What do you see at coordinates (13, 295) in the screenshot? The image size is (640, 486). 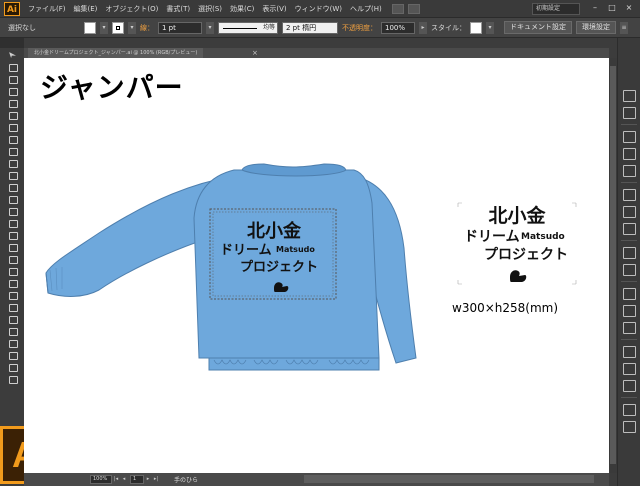 I see `eyedropper-tool-icon` at bounding box center [13, 295].